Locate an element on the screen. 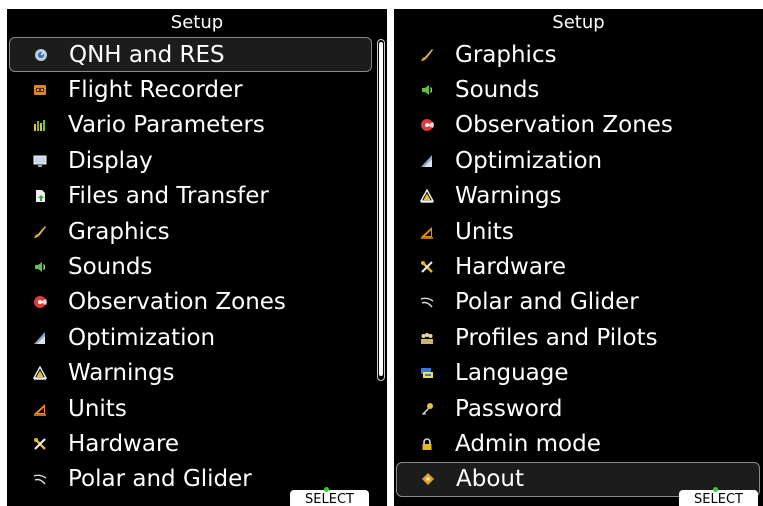 Image resolution: width=763 pixels, height=506 pixels. flight-recorder-icon is located at coordinates (40, 90).